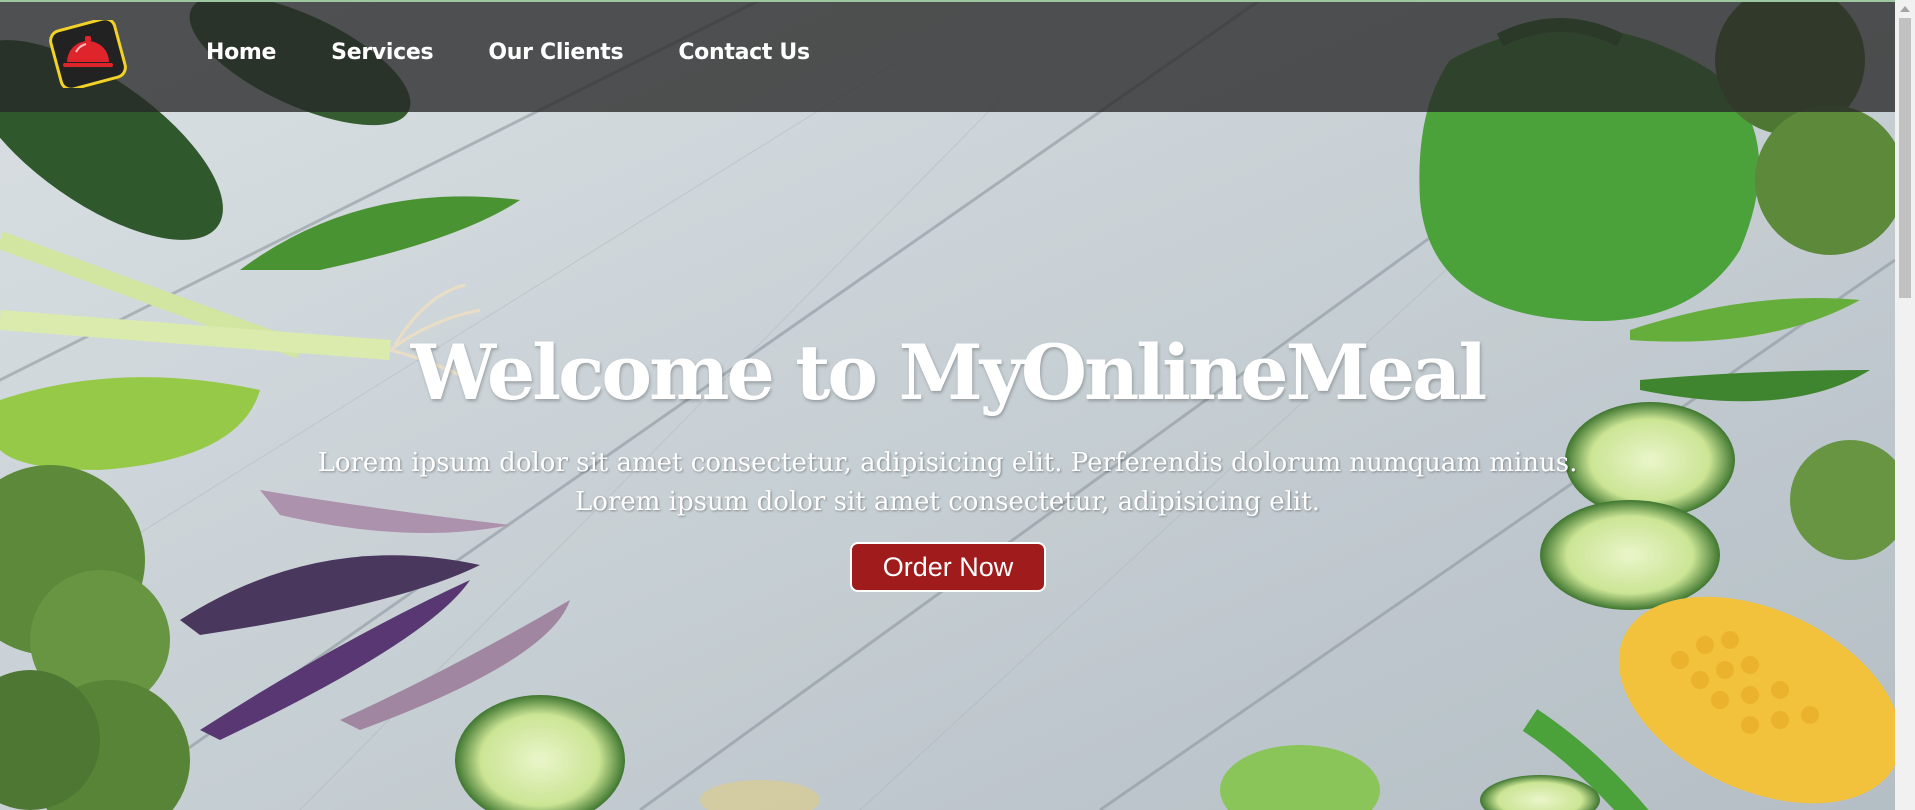 This screenshot has height=810, width=1915. I want to click on vertical-scrollbar, so click(1905, 405).